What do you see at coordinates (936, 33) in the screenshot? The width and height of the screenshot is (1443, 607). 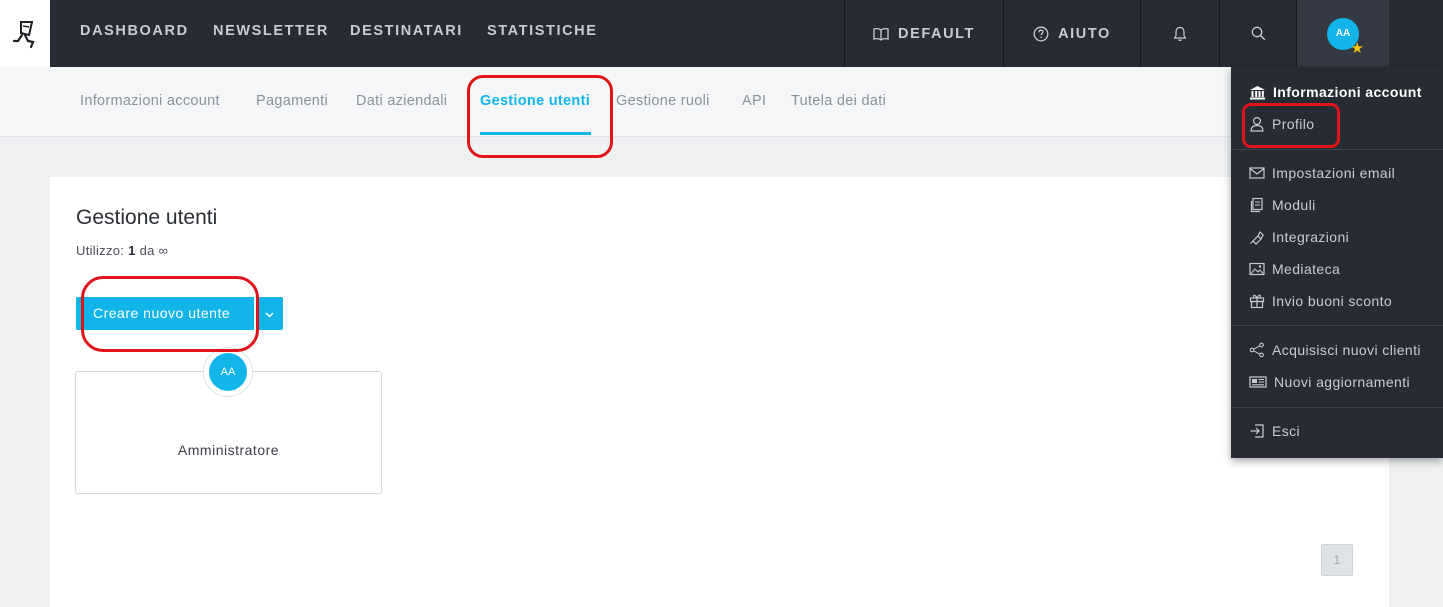 I see `default-label: DEFAULT` at bounding box center [936, 33].